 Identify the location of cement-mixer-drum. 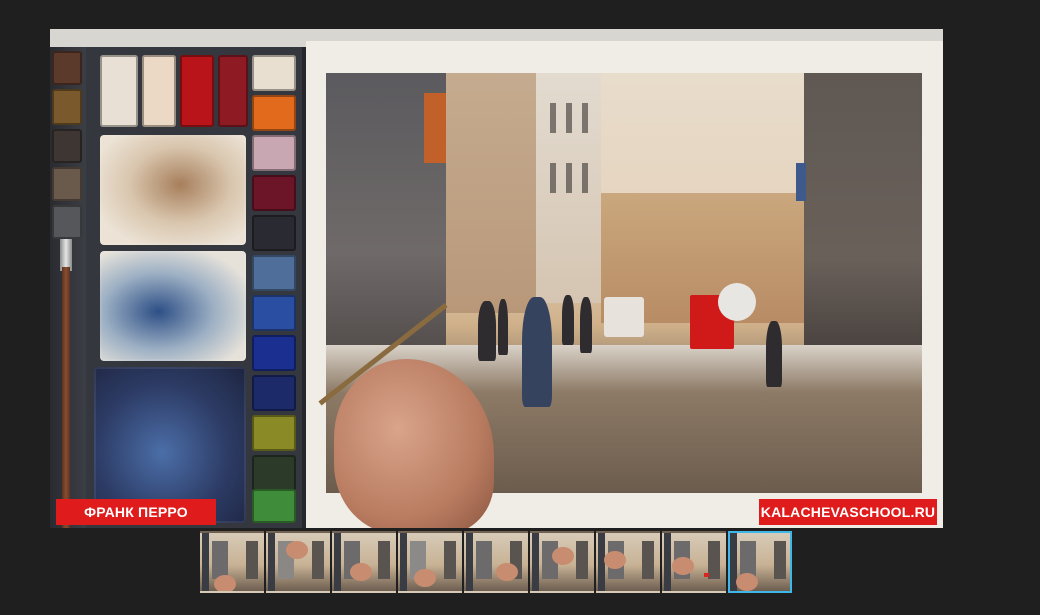
(737, 302).